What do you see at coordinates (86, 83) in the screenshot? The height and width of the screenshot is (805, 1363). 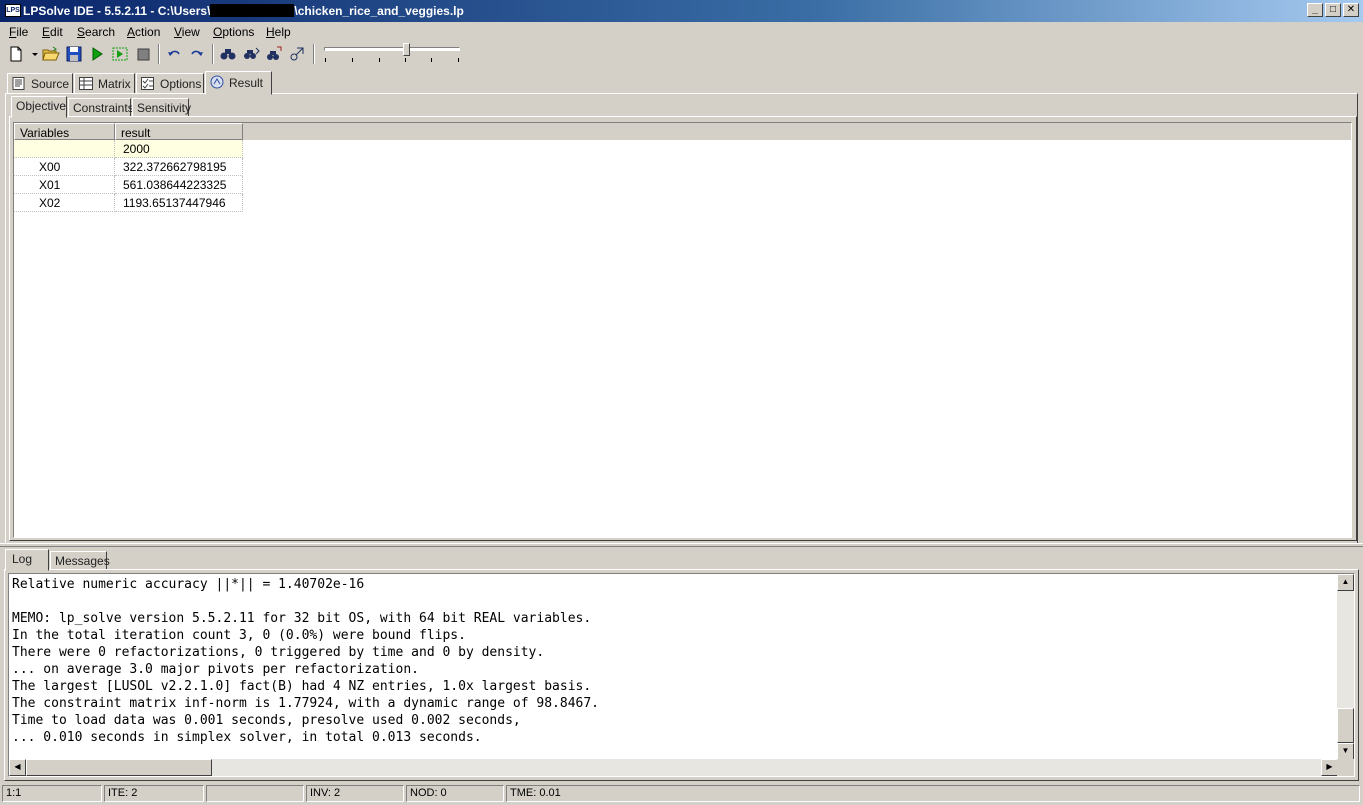 I see `matrix-icon` at bounding box center [86, 83].